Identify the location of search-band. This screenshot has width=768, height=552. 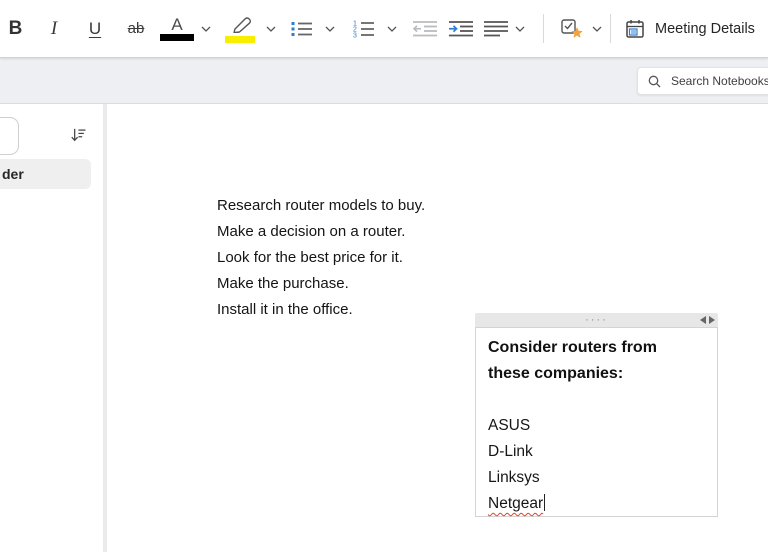
(384, 80).